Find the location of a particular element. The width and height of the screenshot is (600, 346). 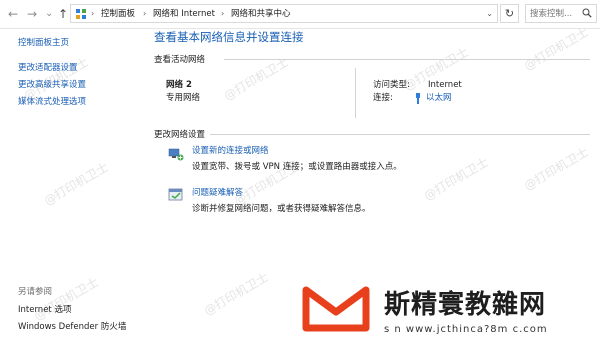

refresh-icon: ↻ is located at coordinates (509, 13).